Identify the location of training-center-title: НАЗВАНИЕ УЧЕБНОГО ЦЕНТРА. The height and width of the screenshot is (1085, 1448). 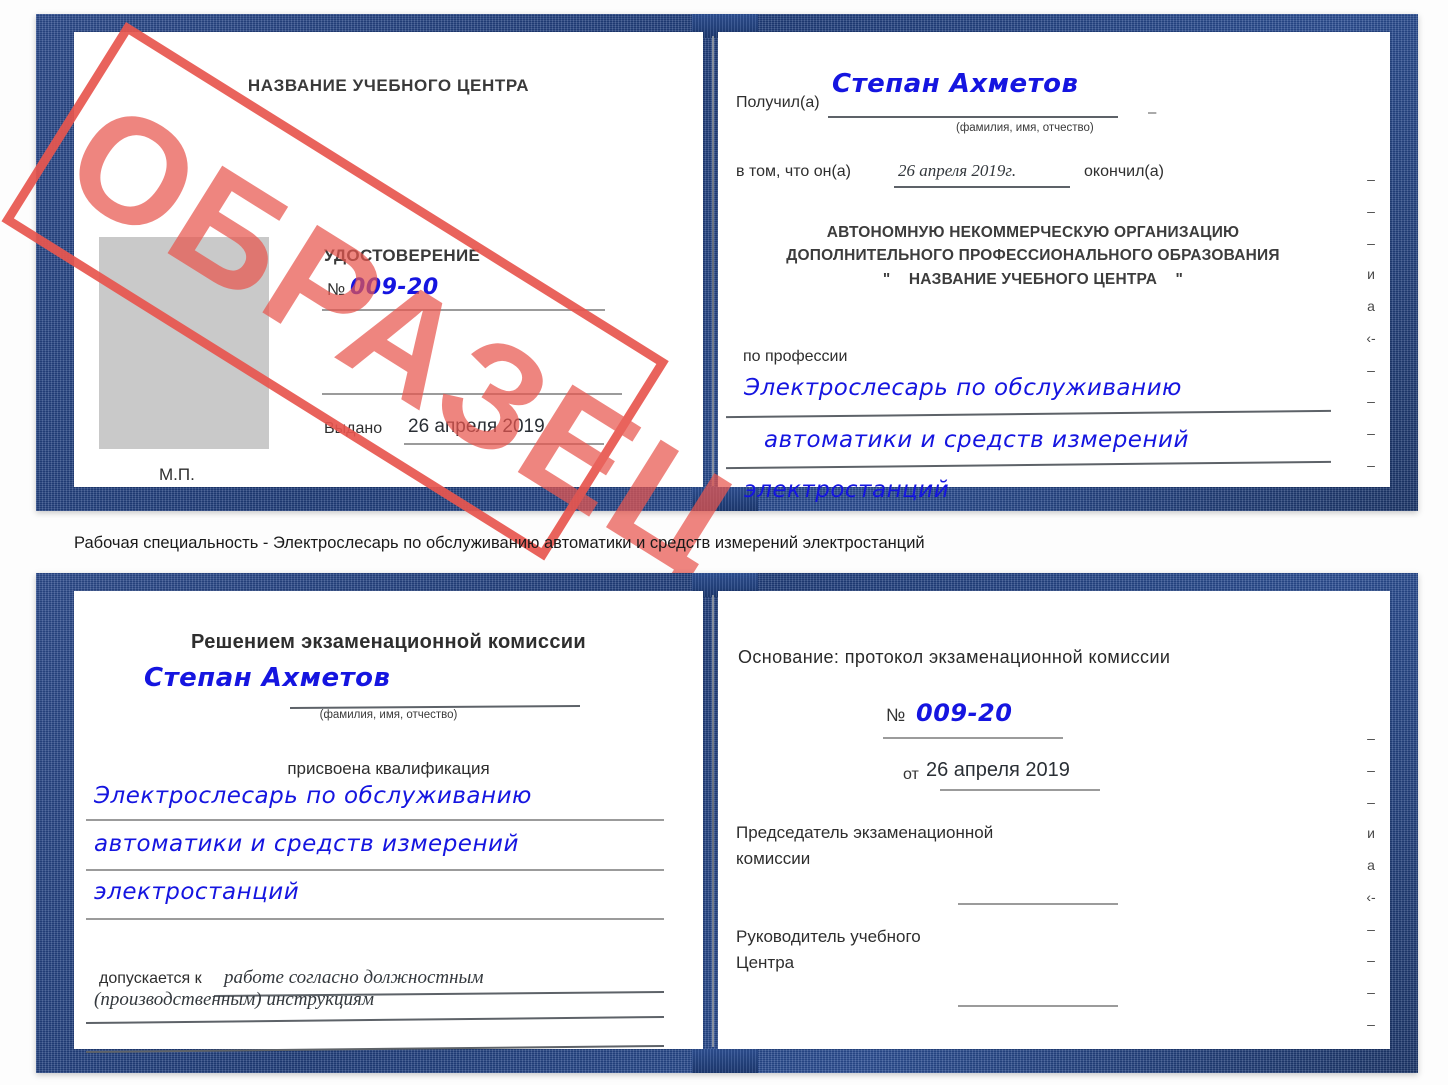
(388, 85).